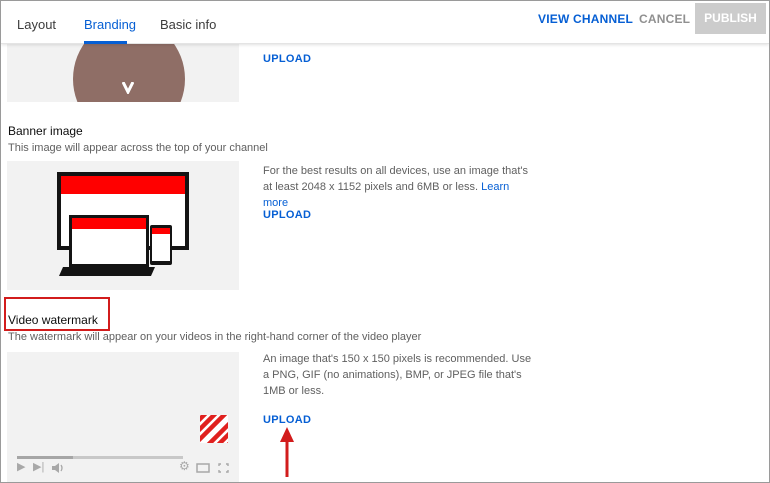 The height and width of the screenshot is (483, 770). I want to click on banner-preview, so click(123, 225).